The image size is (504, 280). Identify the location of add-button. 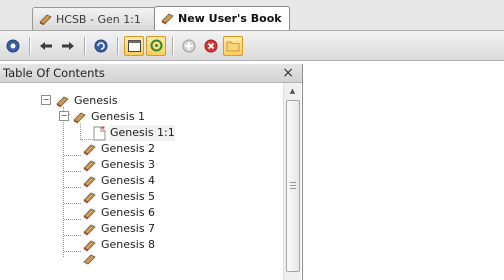
(189, 46).